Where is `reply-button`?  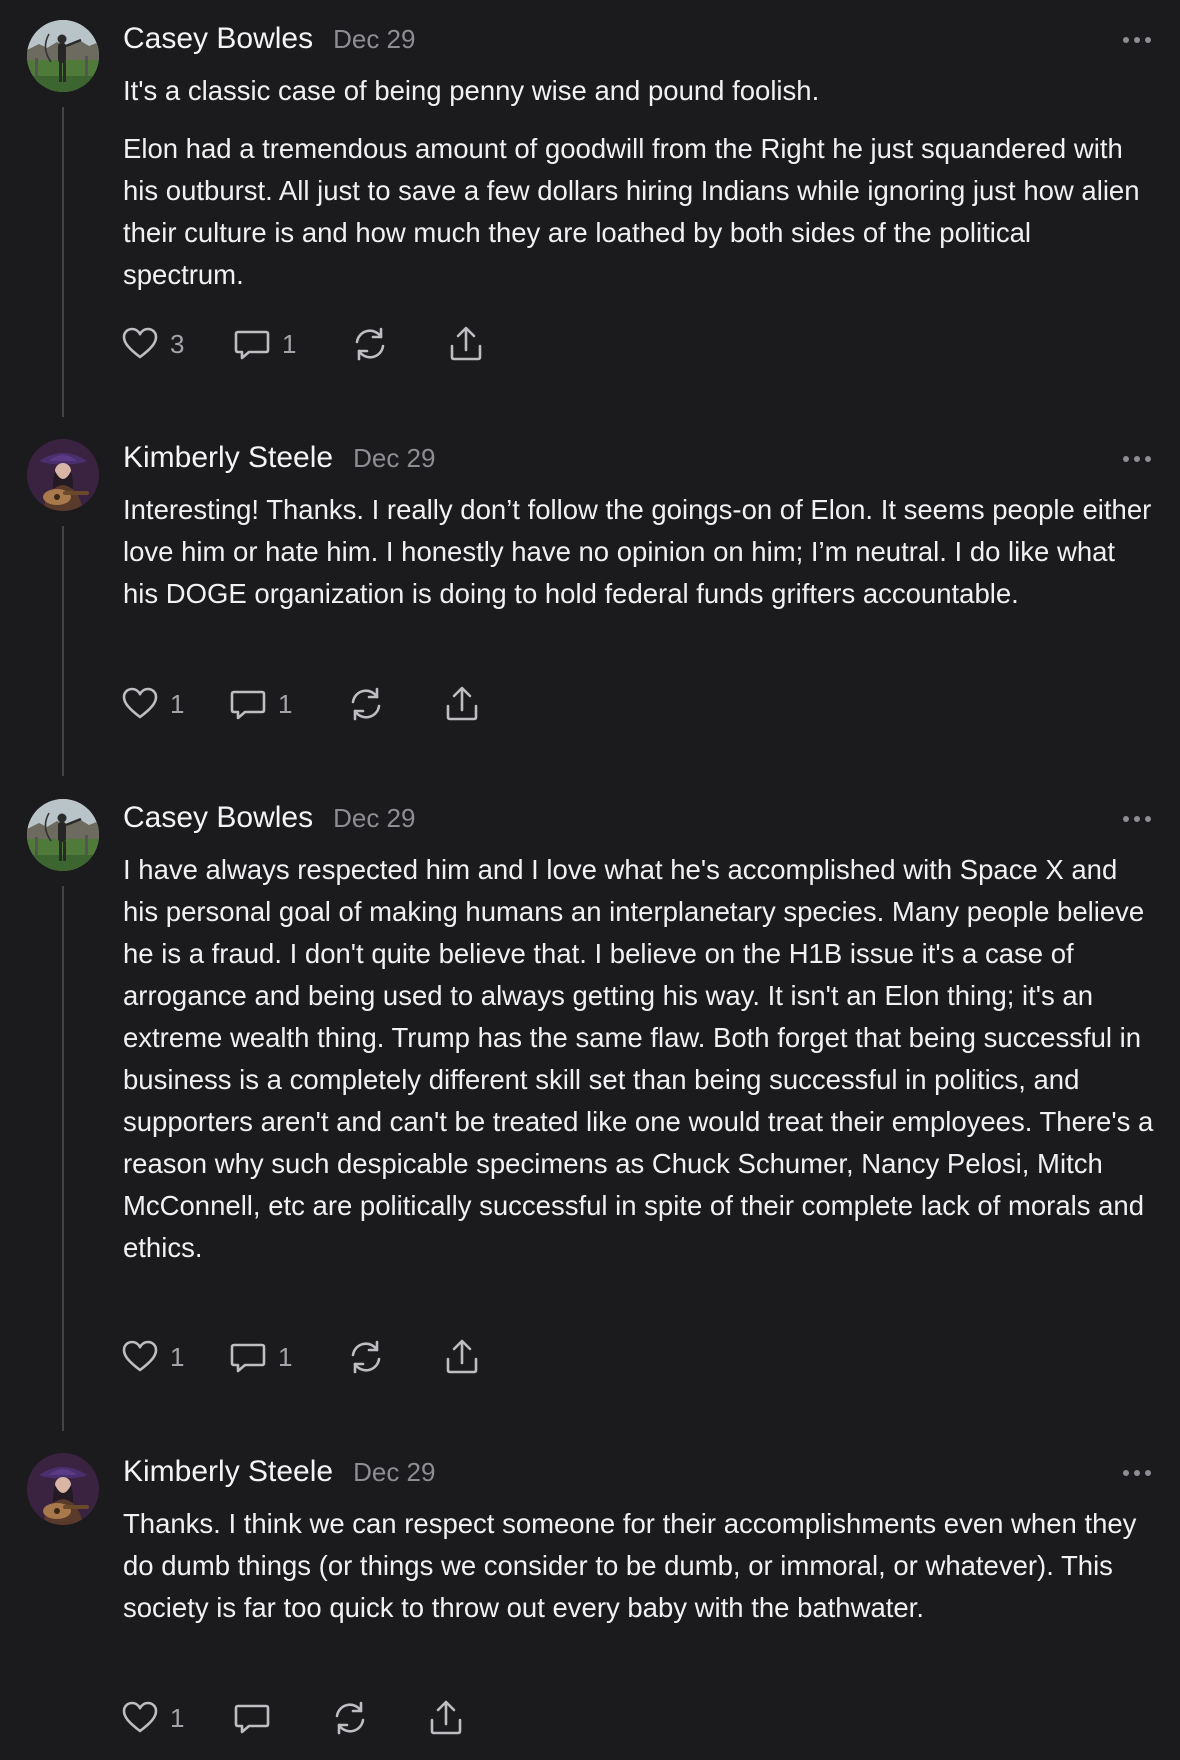
reply-button is located at coordinates (252, 1718).